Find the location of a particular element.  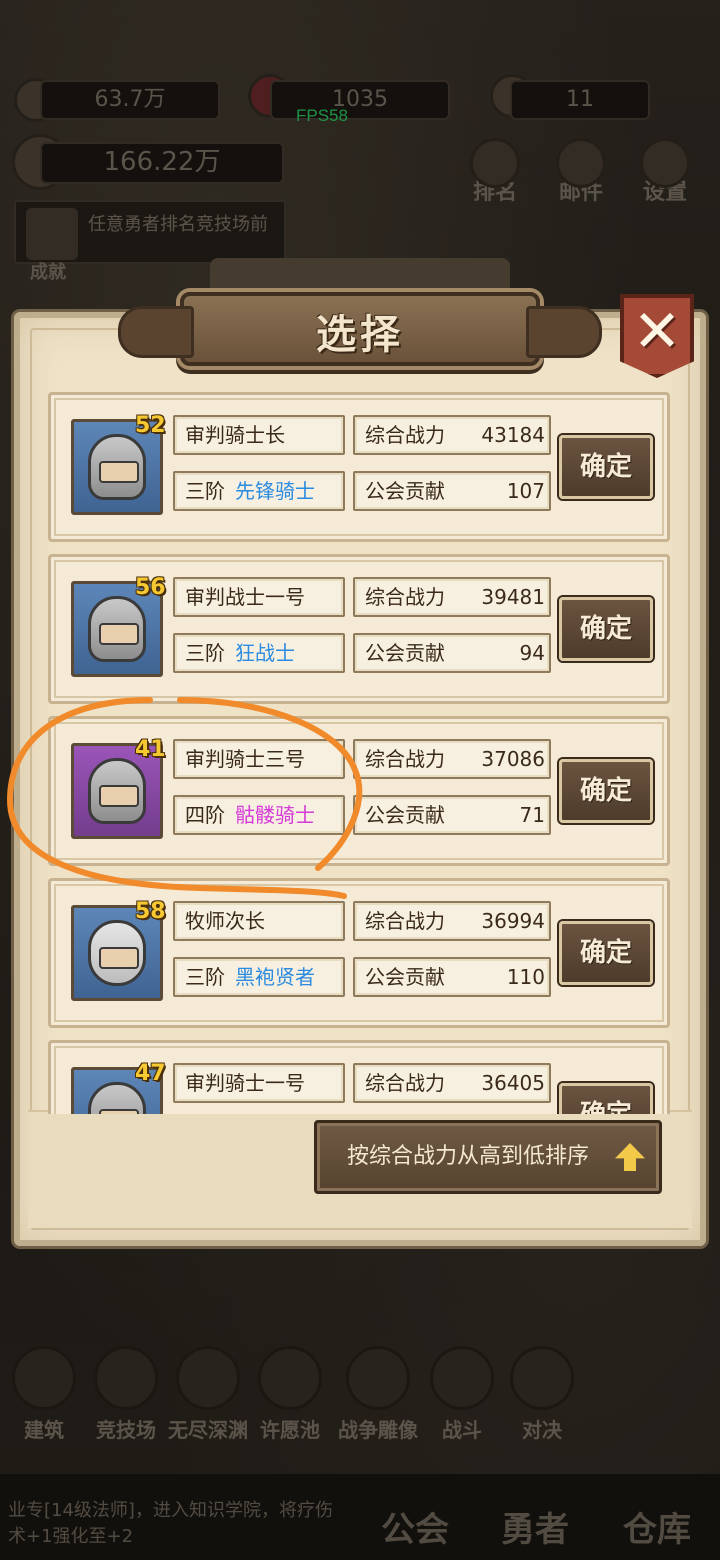

close-button: ✕ is located at coordinates (657, 336).